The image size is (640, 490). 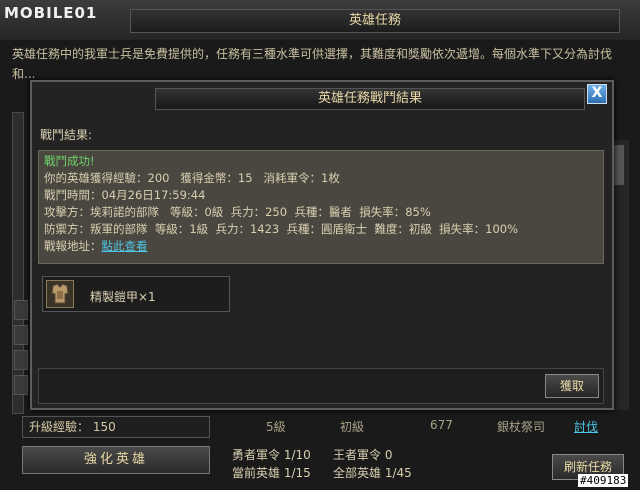 What do you see at coordinates (256, 473) in the screenshot?
I see `current-hero-label: 當前英雄` at bounding box center [256, 473].